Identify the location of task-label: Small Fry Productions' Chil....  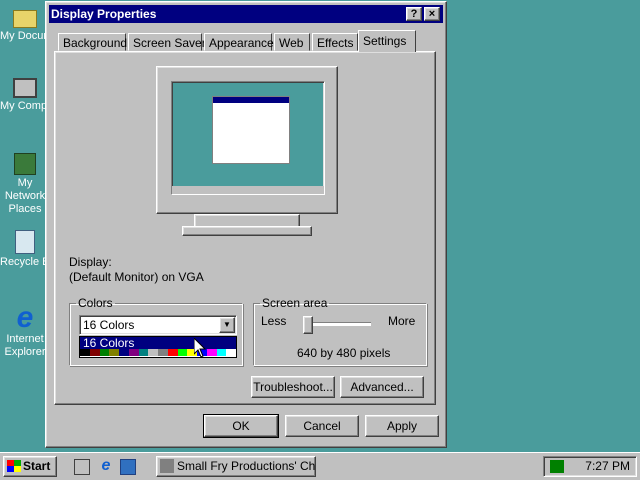
(246, 466).